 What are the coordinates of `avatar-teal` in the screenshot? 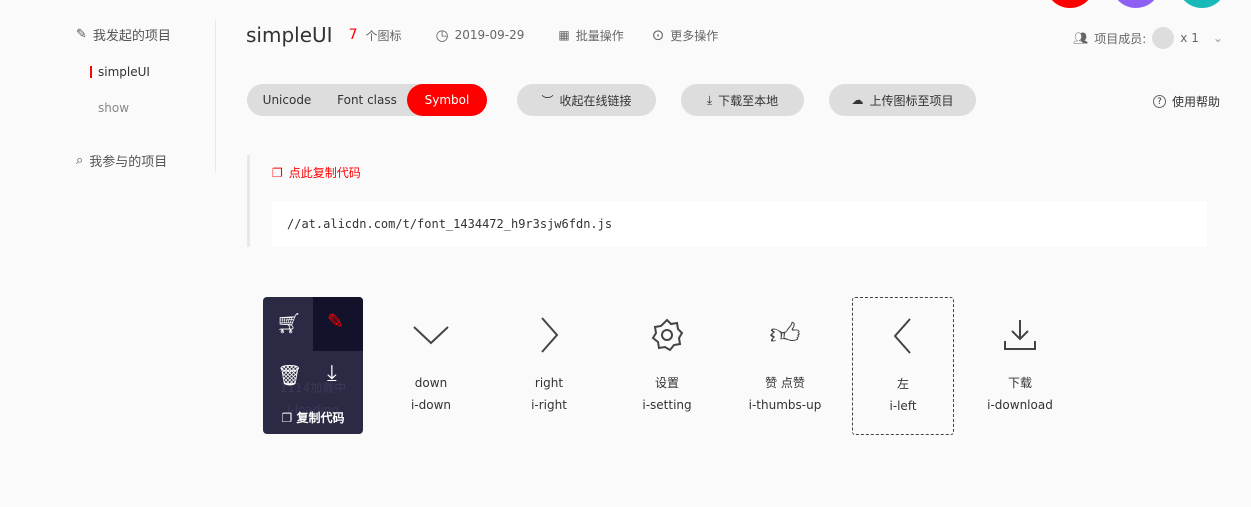 It's located at (1202, 4).